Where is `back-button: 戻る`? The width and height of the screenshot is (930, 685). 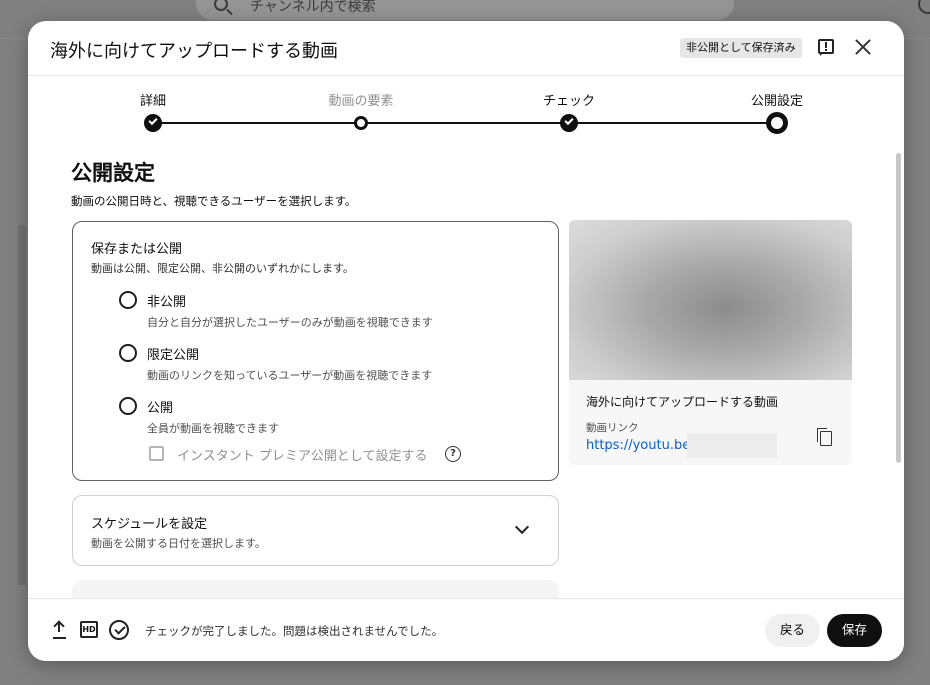
back-button: 戻る is located at coordinates (792, 630).